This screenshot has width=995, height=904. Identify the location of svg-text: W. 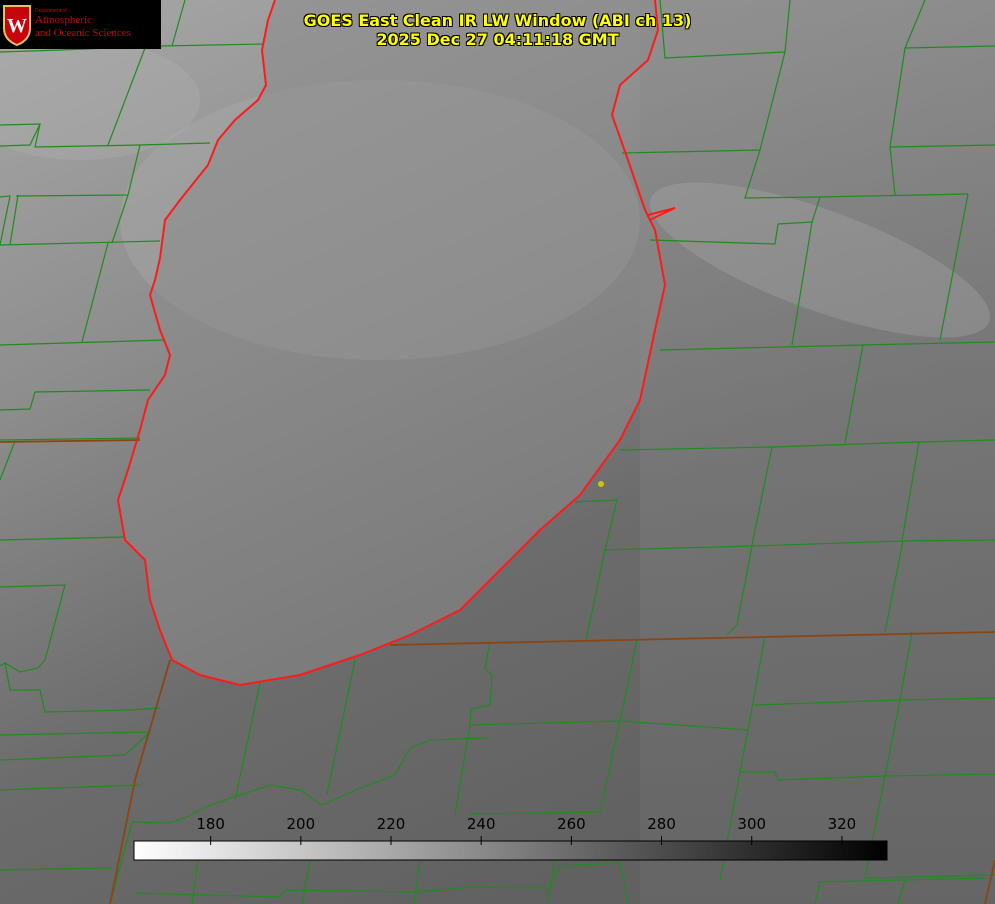
(17, 26).